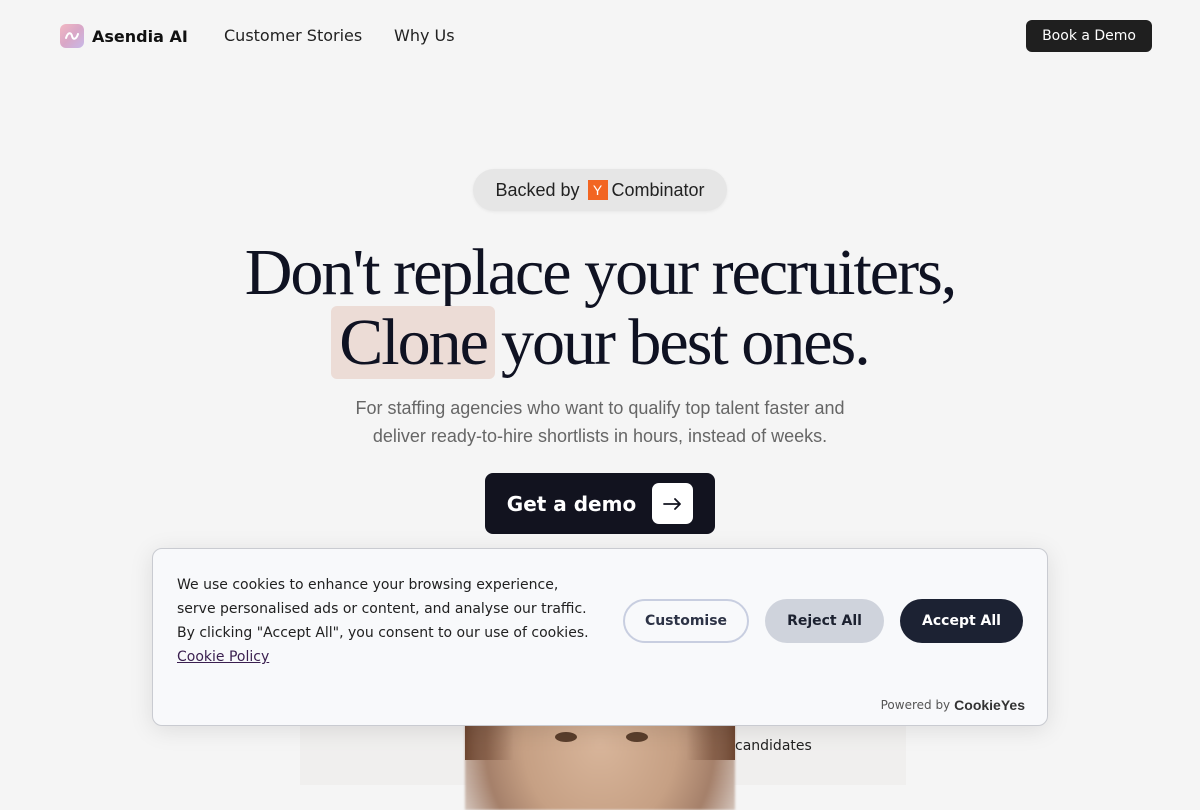  I want to click on brand-mark-icon, so click(72, 36).